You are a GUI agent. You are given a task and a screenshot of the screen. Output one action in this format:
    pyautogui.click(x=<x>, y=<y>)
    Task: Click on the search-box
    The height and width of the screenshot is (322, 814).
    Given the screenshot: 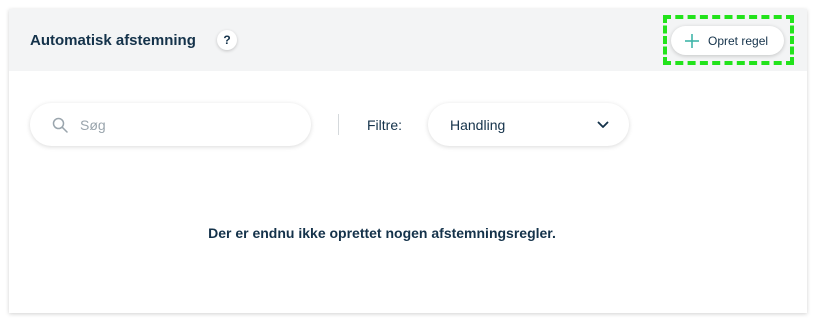 What is the action you would take?
    pyautogui.click(x=170, y=124)
    